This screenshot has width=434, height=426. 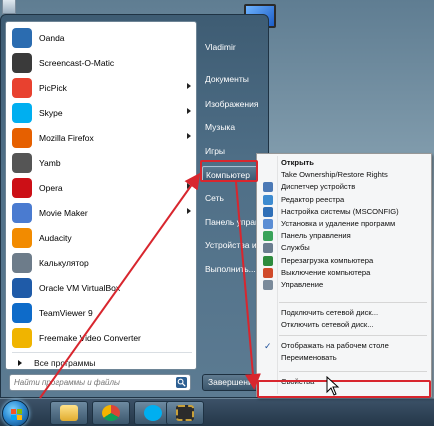 I want to click on folder-icon, so click(x=69, y=413).